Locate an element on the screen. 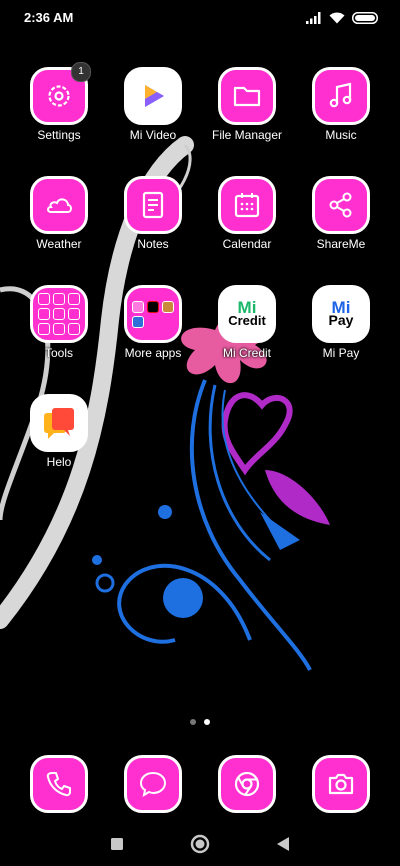 This screenshot has width=400, height=866. share-icon is located at coordinates (340, 205).